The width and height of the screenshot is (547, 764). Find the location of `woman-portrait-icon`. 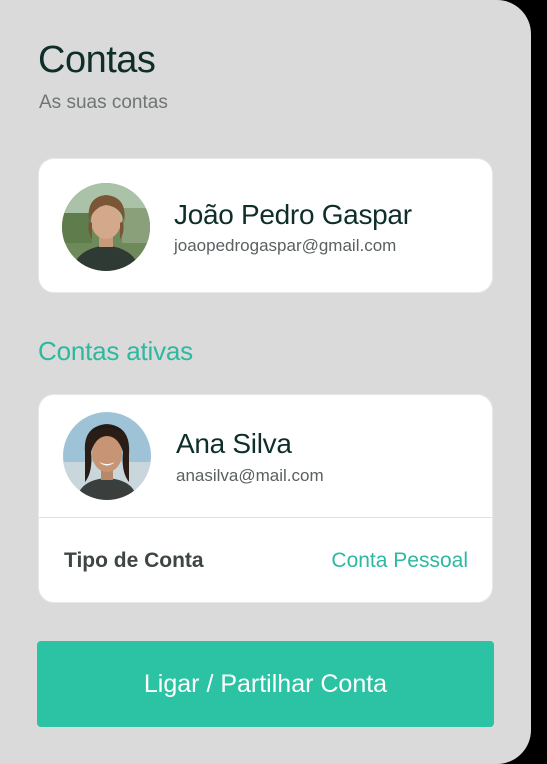

woman-portrait-icon is located at coordinates (107, 456).